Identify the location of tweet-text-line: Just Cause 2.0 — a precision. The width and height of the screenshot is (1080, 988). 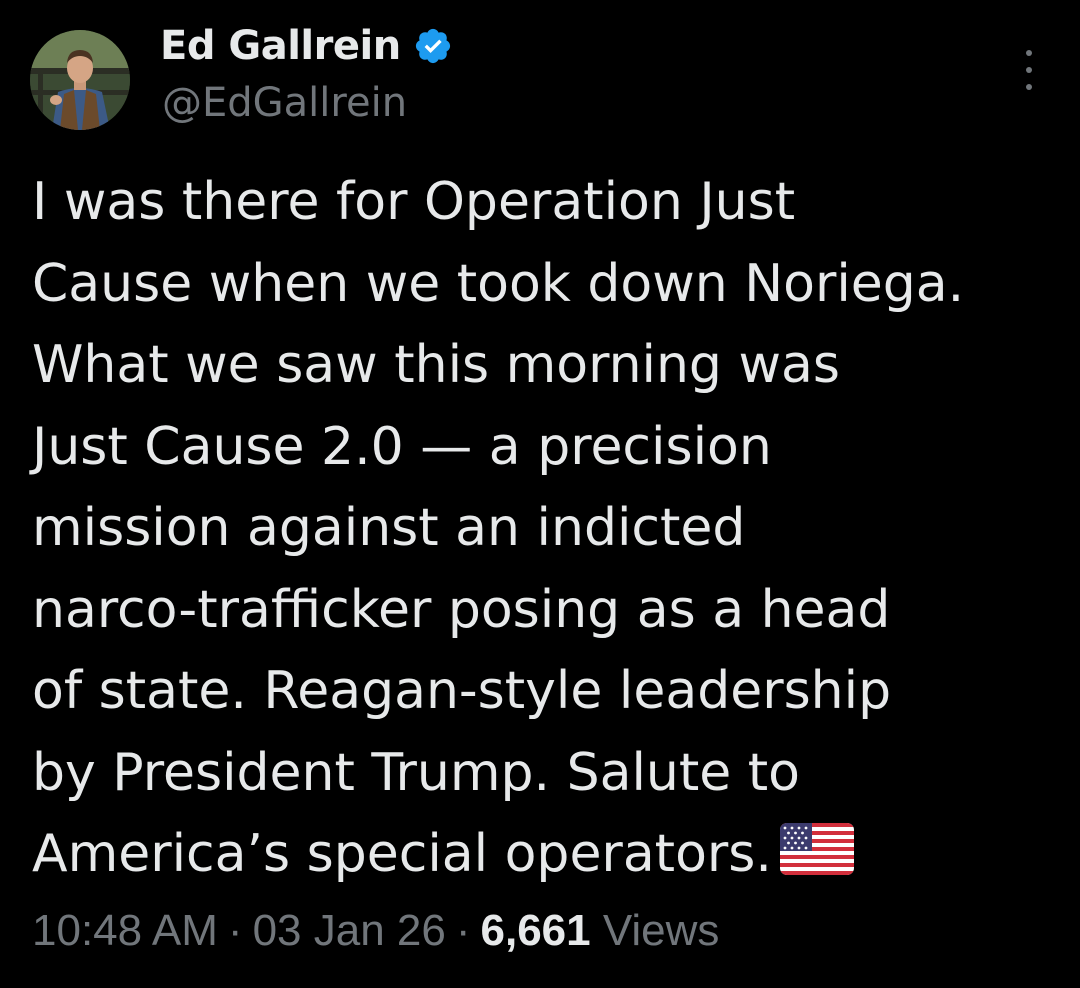
(402, 446).